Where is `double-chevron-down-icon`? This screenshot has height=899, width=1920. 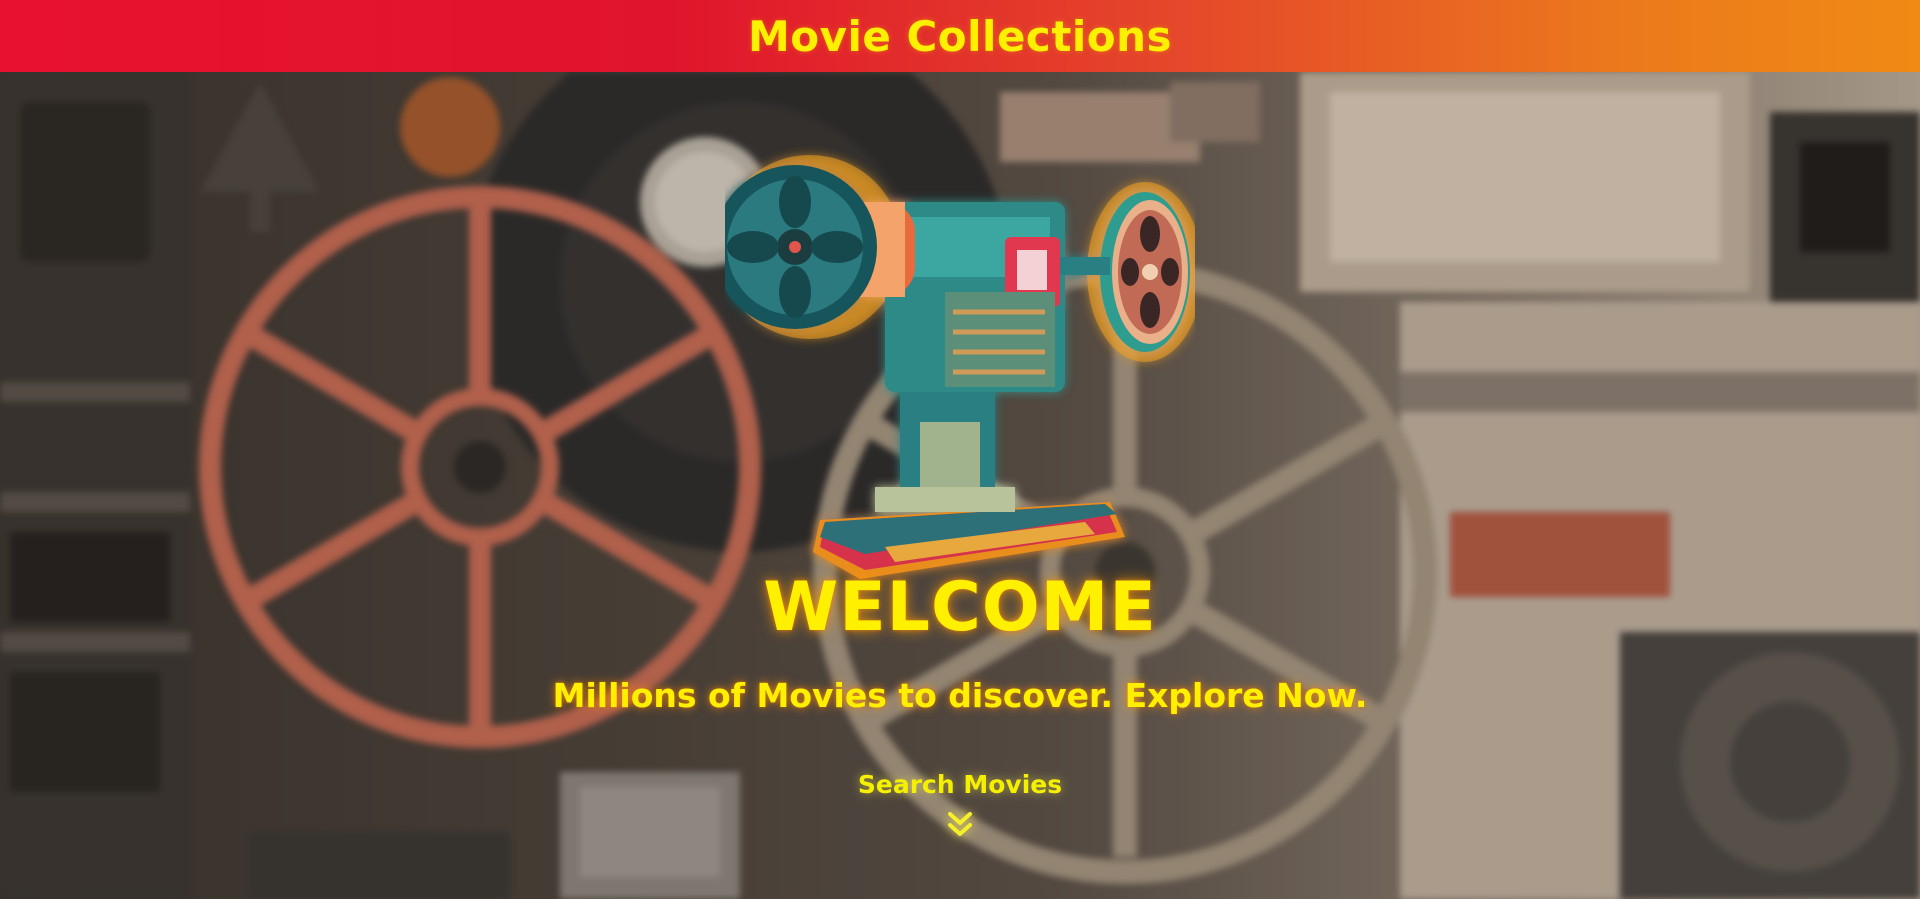
double-chevron-down-icon is located at coordinates (960, 825).